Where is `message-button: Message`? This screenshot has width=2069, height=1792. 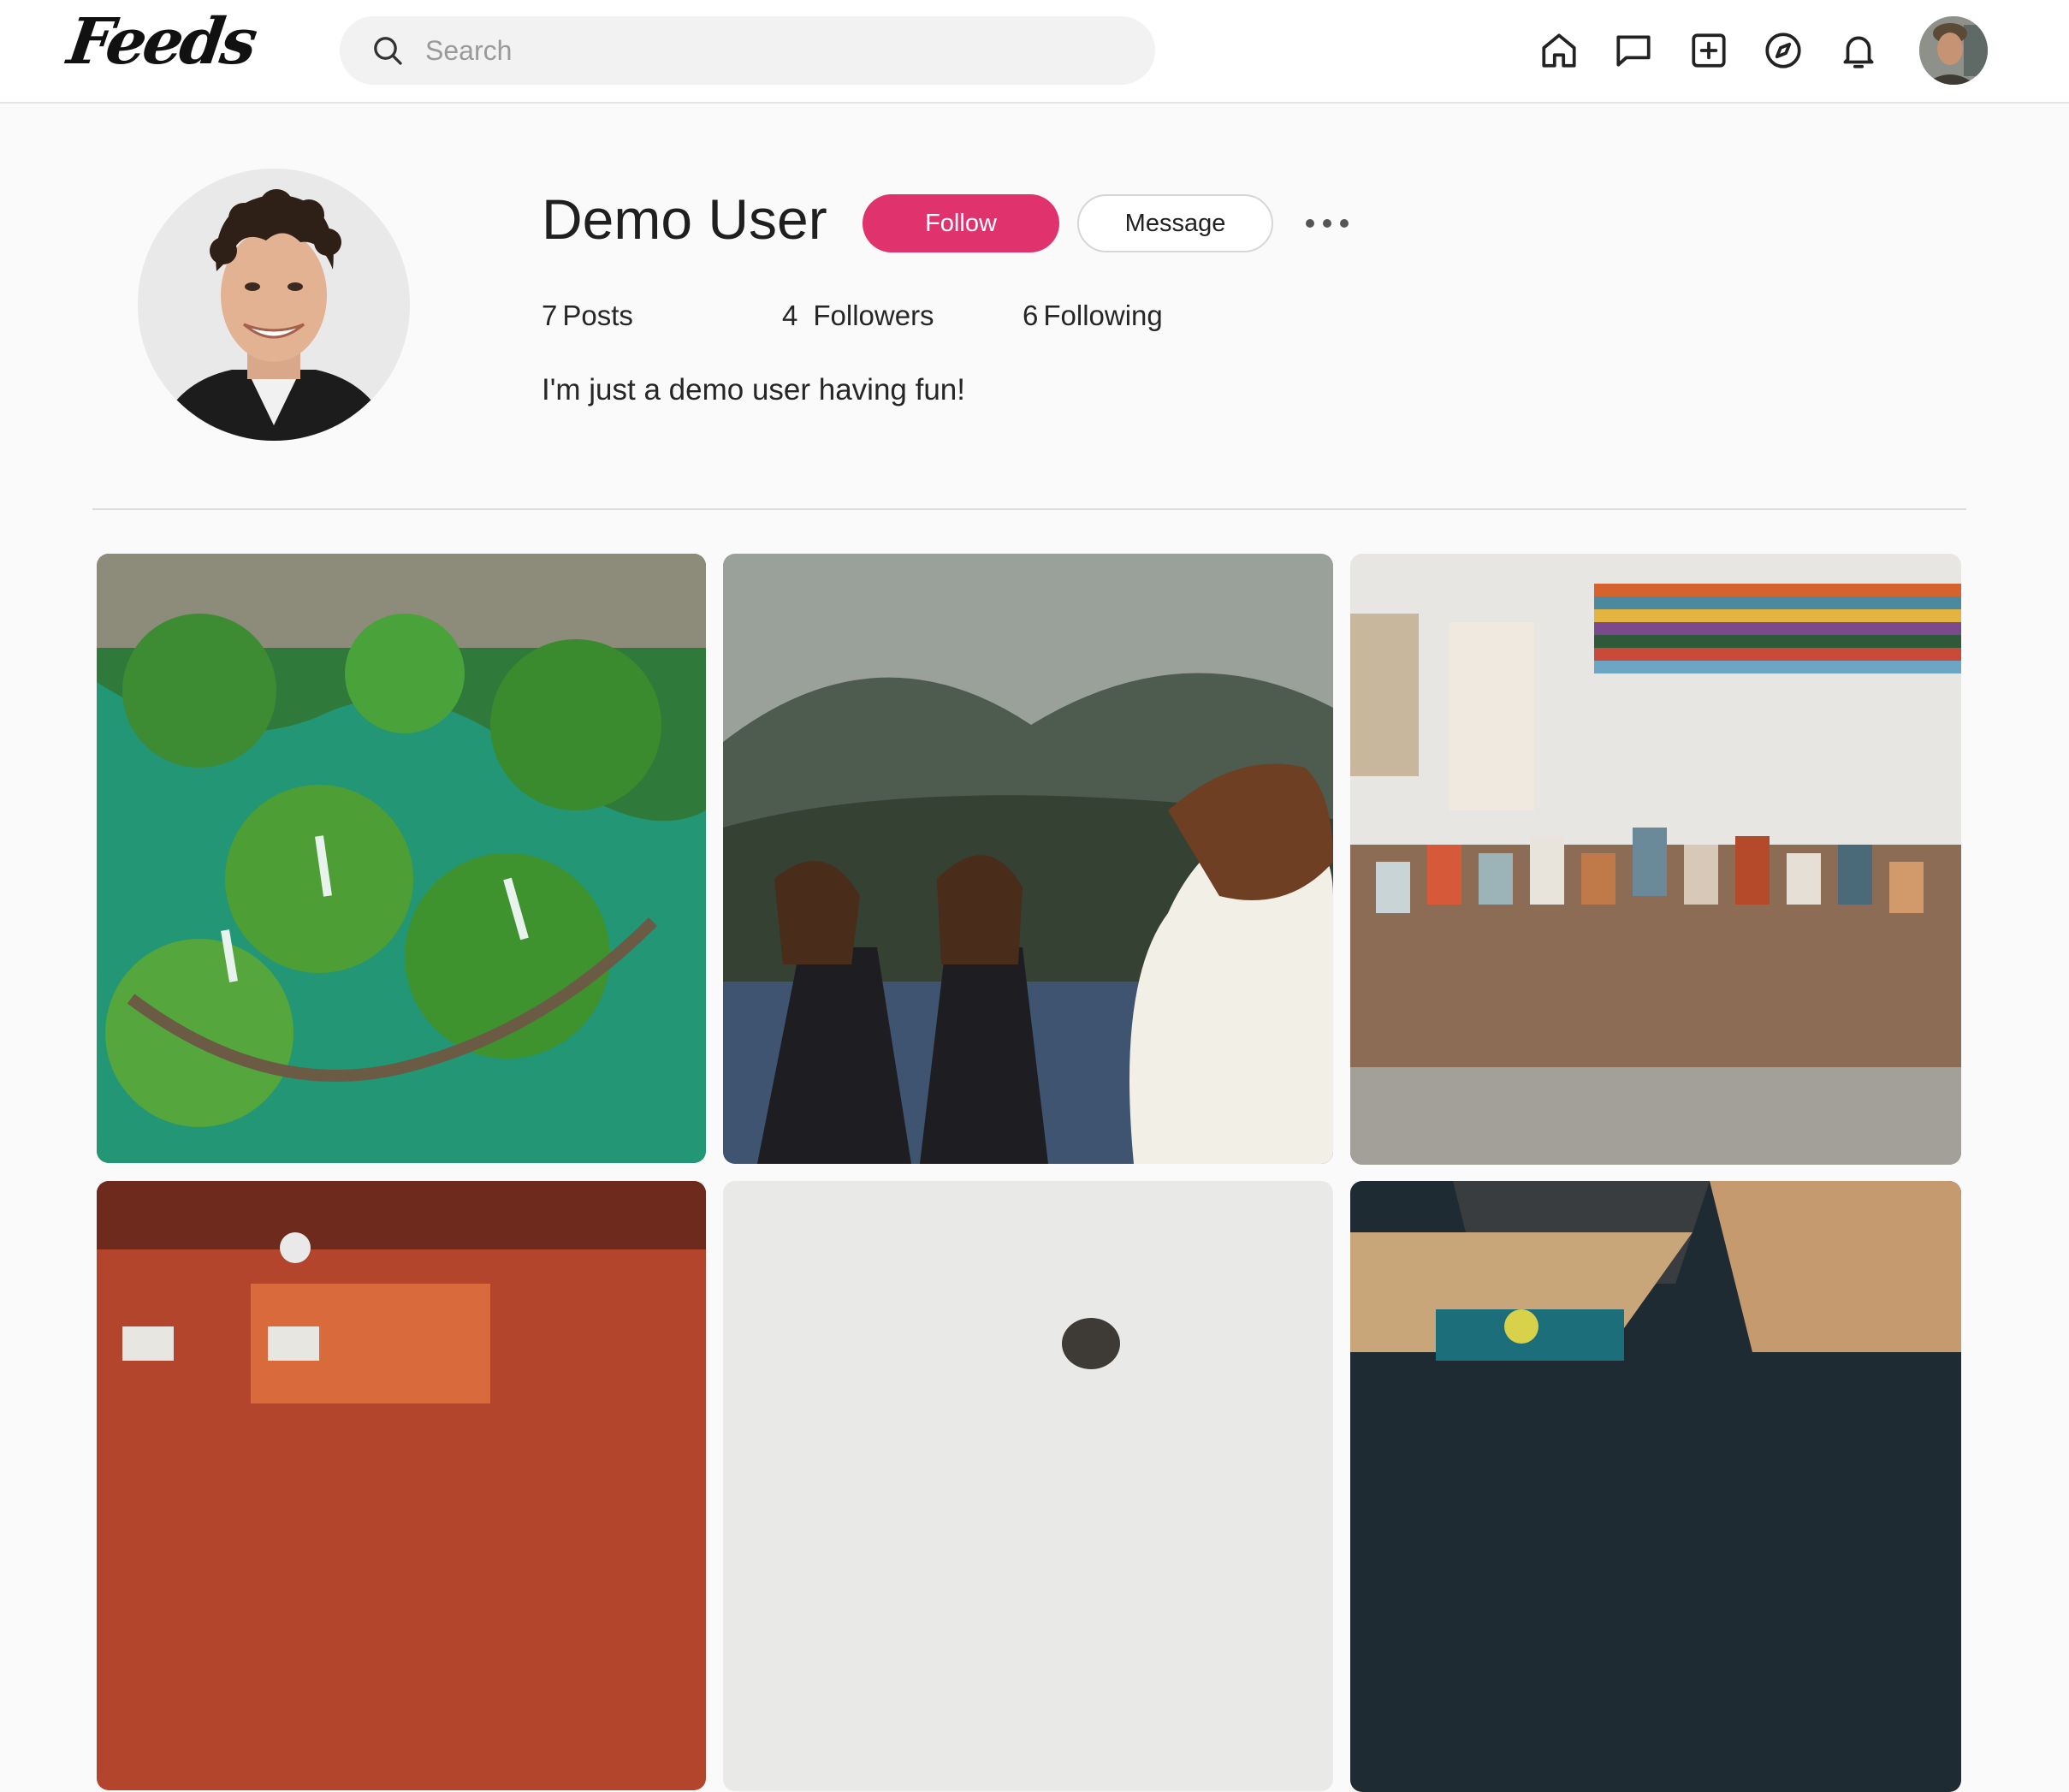
message-button: Message is located at coordinates (1175, 223).